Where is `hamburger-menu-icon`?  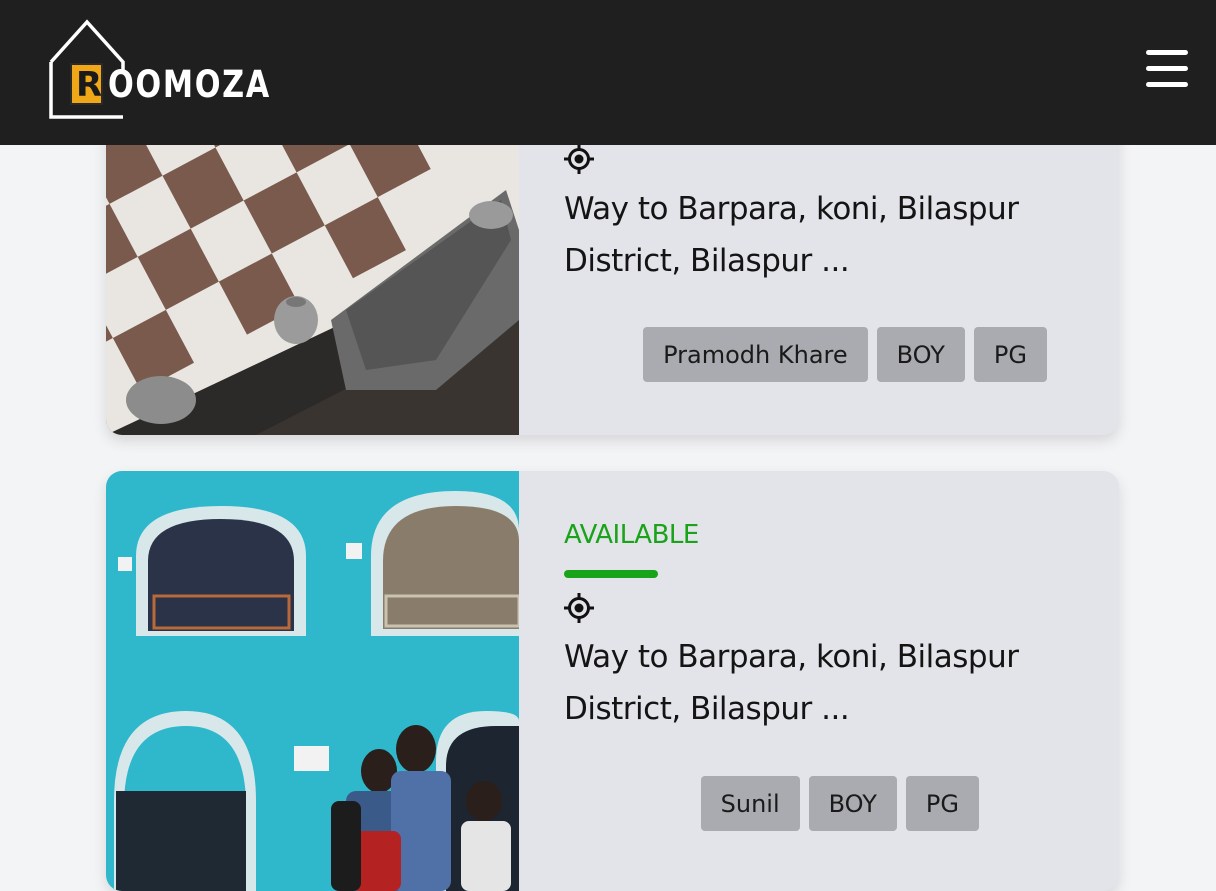
hamburger-menu-icon is located at coordinates (1168, 70).